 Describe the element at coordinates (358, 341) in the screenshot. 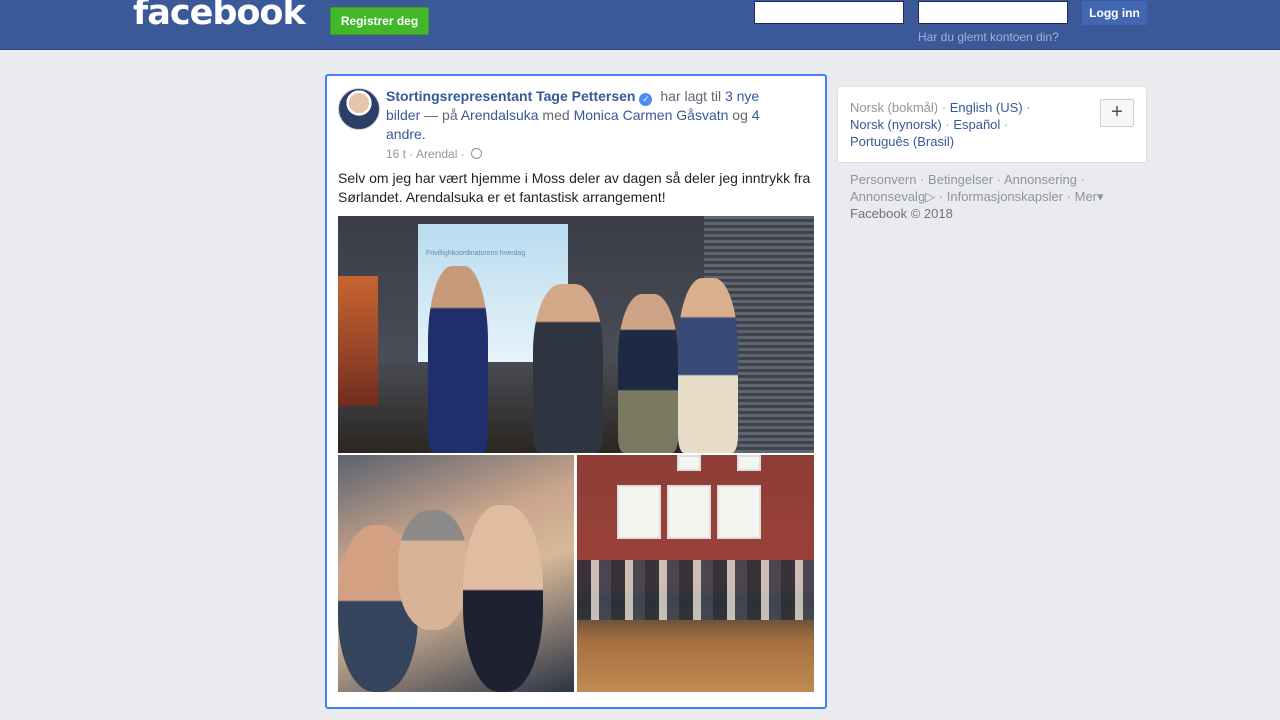

I see `lamp-shape` at that location.